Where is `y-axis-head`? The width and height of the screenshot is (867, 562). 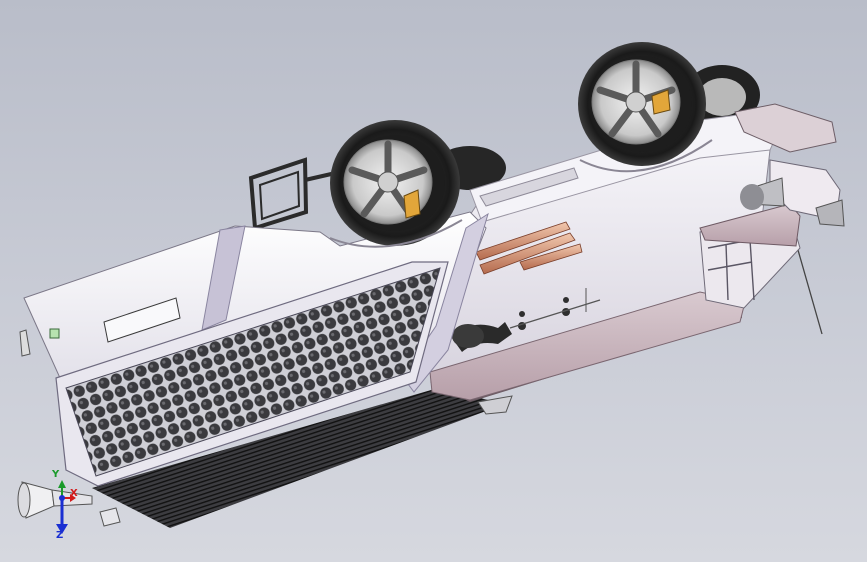 y-axis-head is located at coordinates (62, 484).